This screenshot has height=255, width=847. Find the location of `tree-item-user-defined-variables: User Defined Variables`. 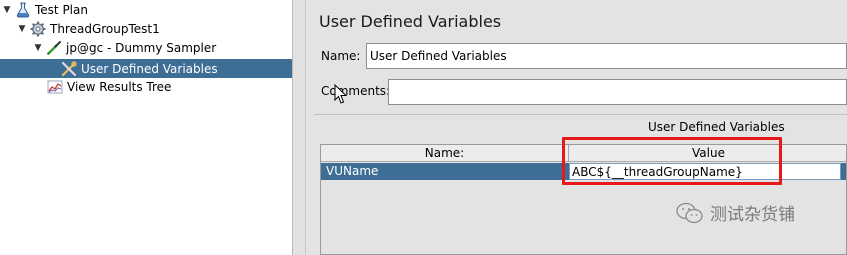

tree-item-user-defined-variables: User Defined Variables is located at coordinates (146, 68).